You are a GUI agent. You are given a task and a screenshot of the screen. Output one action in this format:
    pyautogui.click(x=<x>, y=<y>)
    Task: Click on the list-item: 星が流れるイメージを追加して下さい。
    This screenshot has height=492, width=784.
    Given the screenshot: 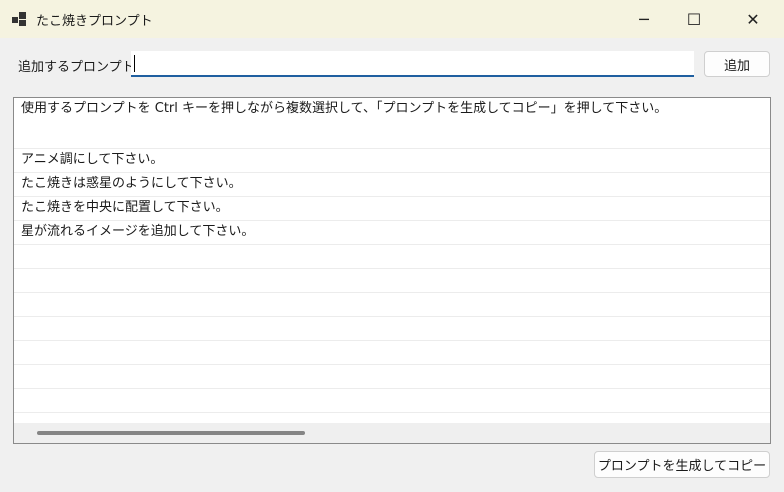 What is the action you would take?
    pyautogui.click(x=392, y=233)
    